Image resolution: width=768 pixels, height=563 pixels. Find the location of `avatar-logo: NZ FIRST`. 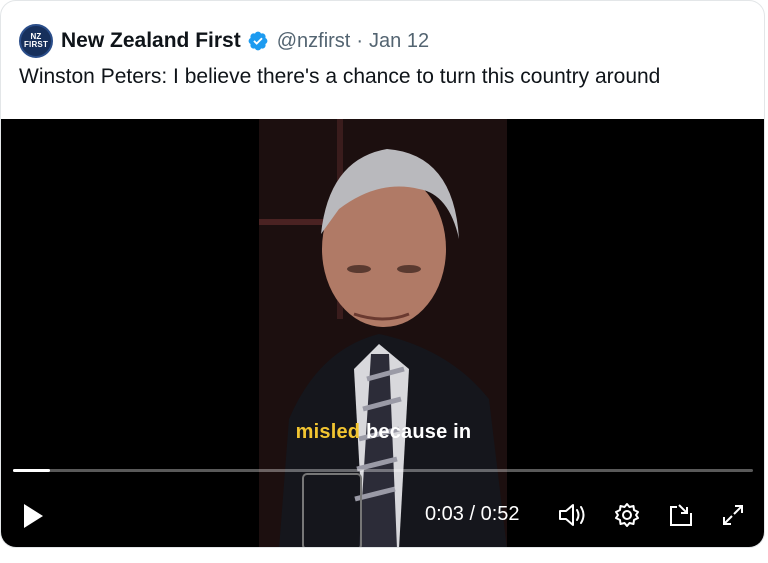

avatar-logo: NZ FIRST is located at coordinates (36, 40).